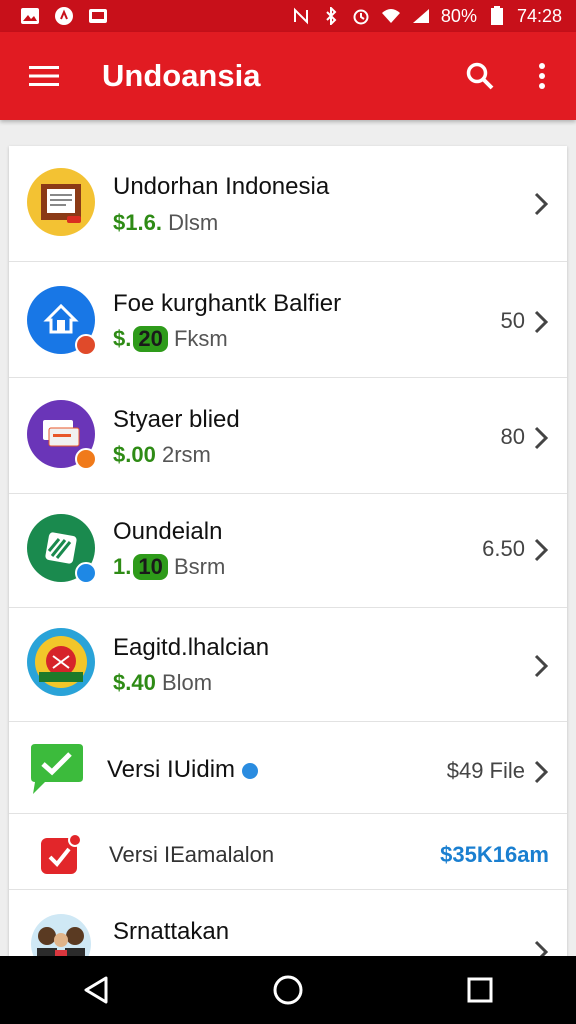  I want to click on back-button, so click(96, 990).